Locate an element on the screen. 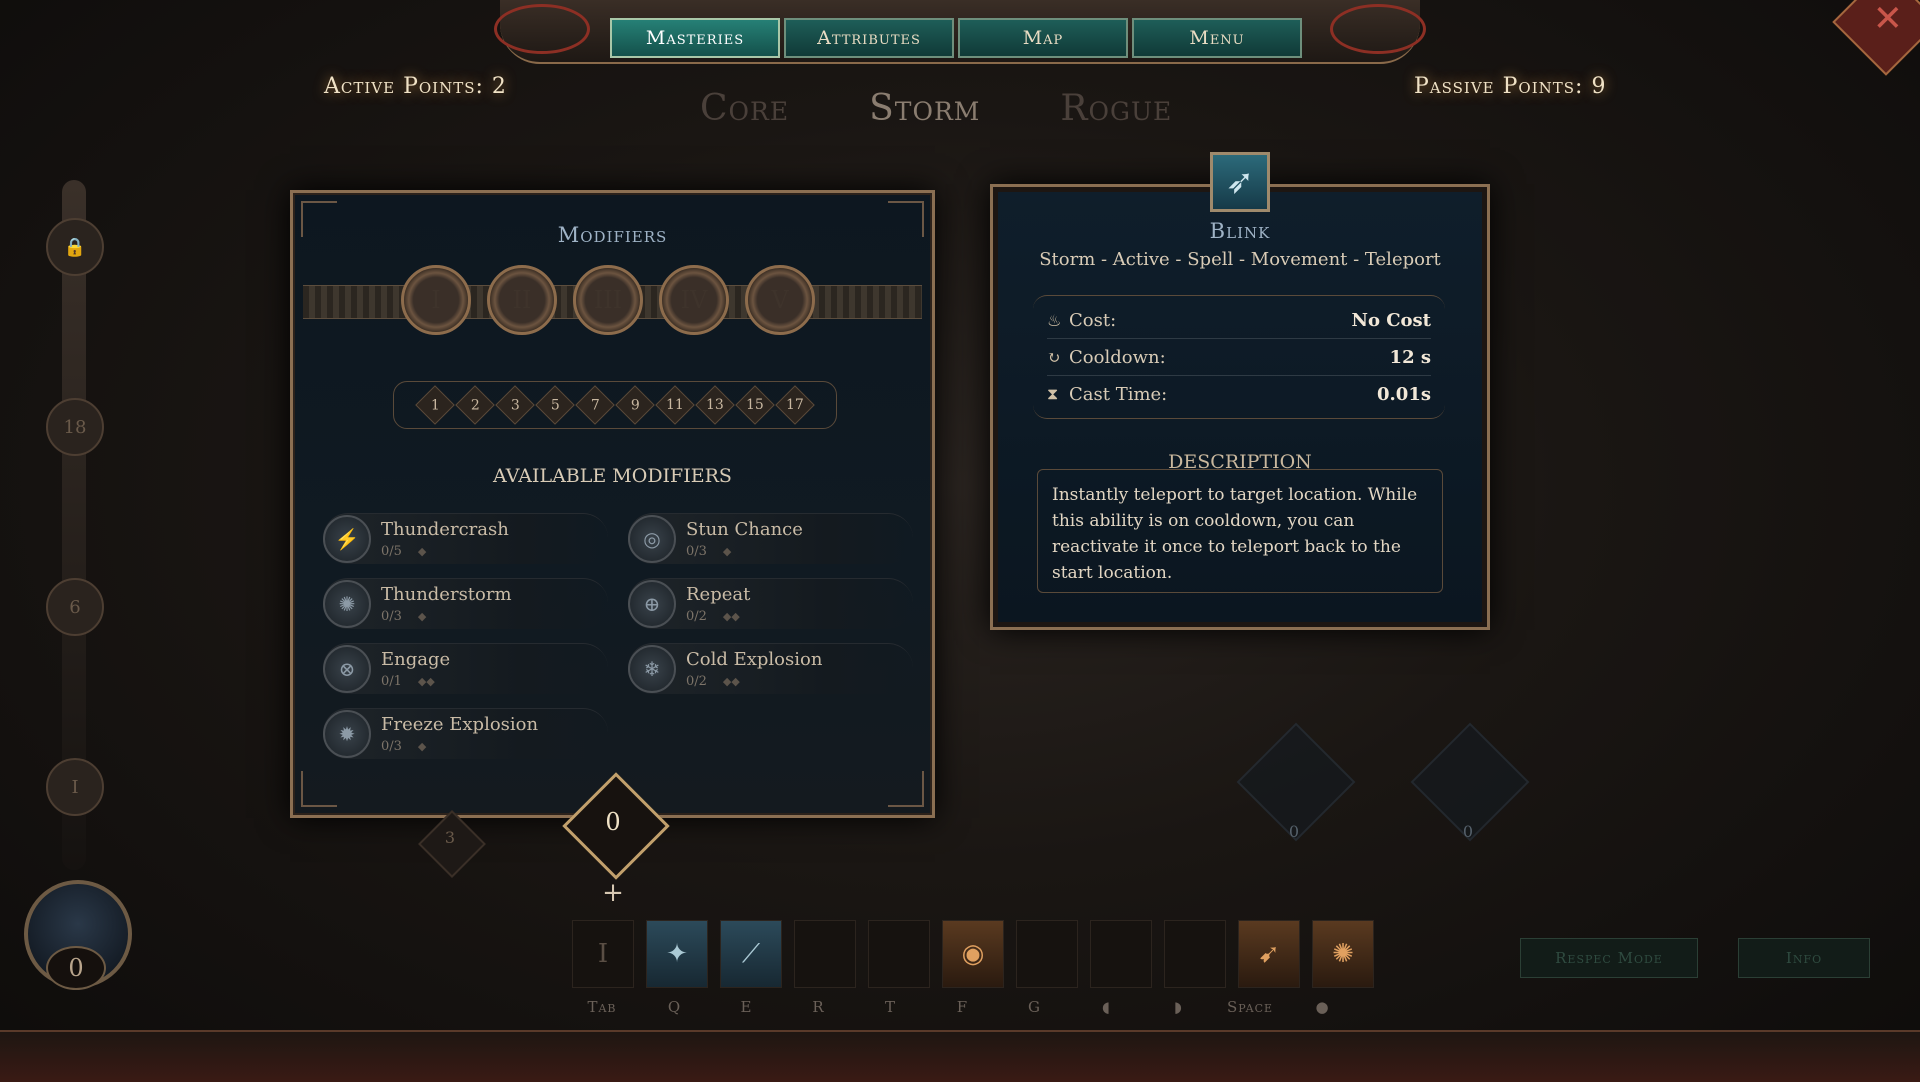  level-marker: 1 is located at coordinates (435, 405).